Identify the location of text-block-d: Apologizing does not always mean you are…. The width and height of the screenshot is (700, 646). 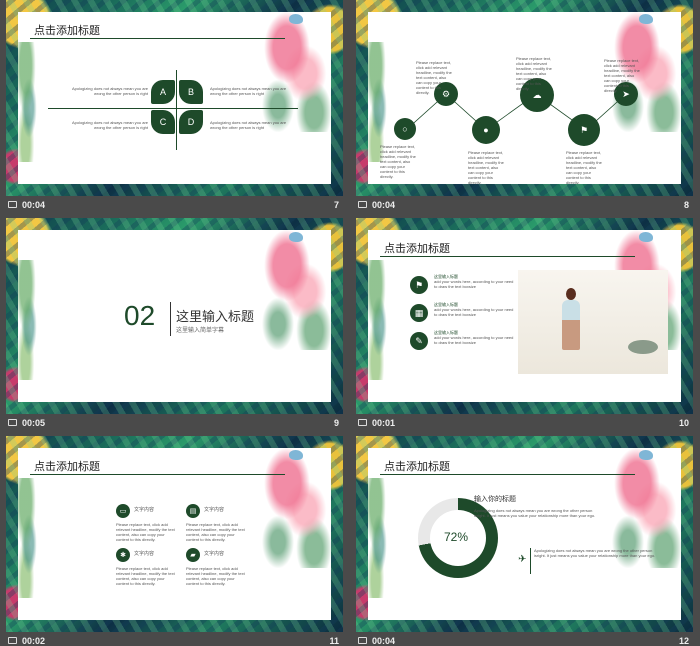
(255, 125).